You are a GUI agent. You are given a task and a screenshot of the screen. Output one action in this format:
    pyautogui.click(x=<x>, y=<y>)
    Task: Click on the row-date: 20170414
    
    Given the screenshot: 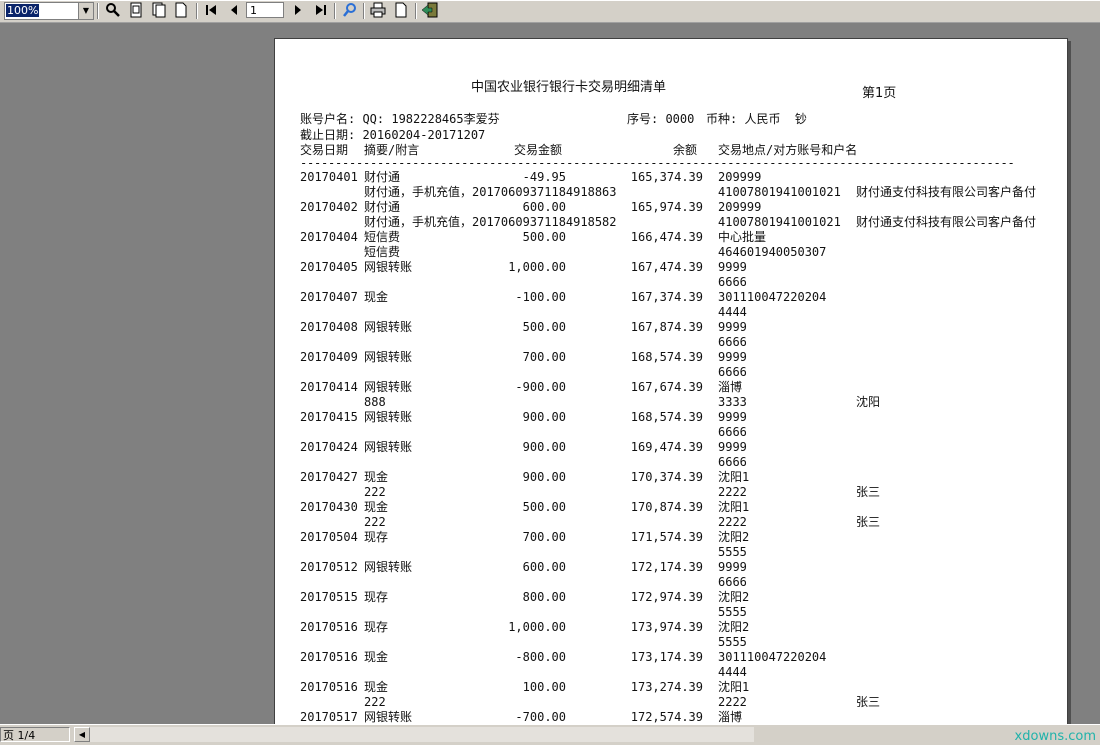 What is the action you would take?
    pyautogui.click(x=329, y=387)
    